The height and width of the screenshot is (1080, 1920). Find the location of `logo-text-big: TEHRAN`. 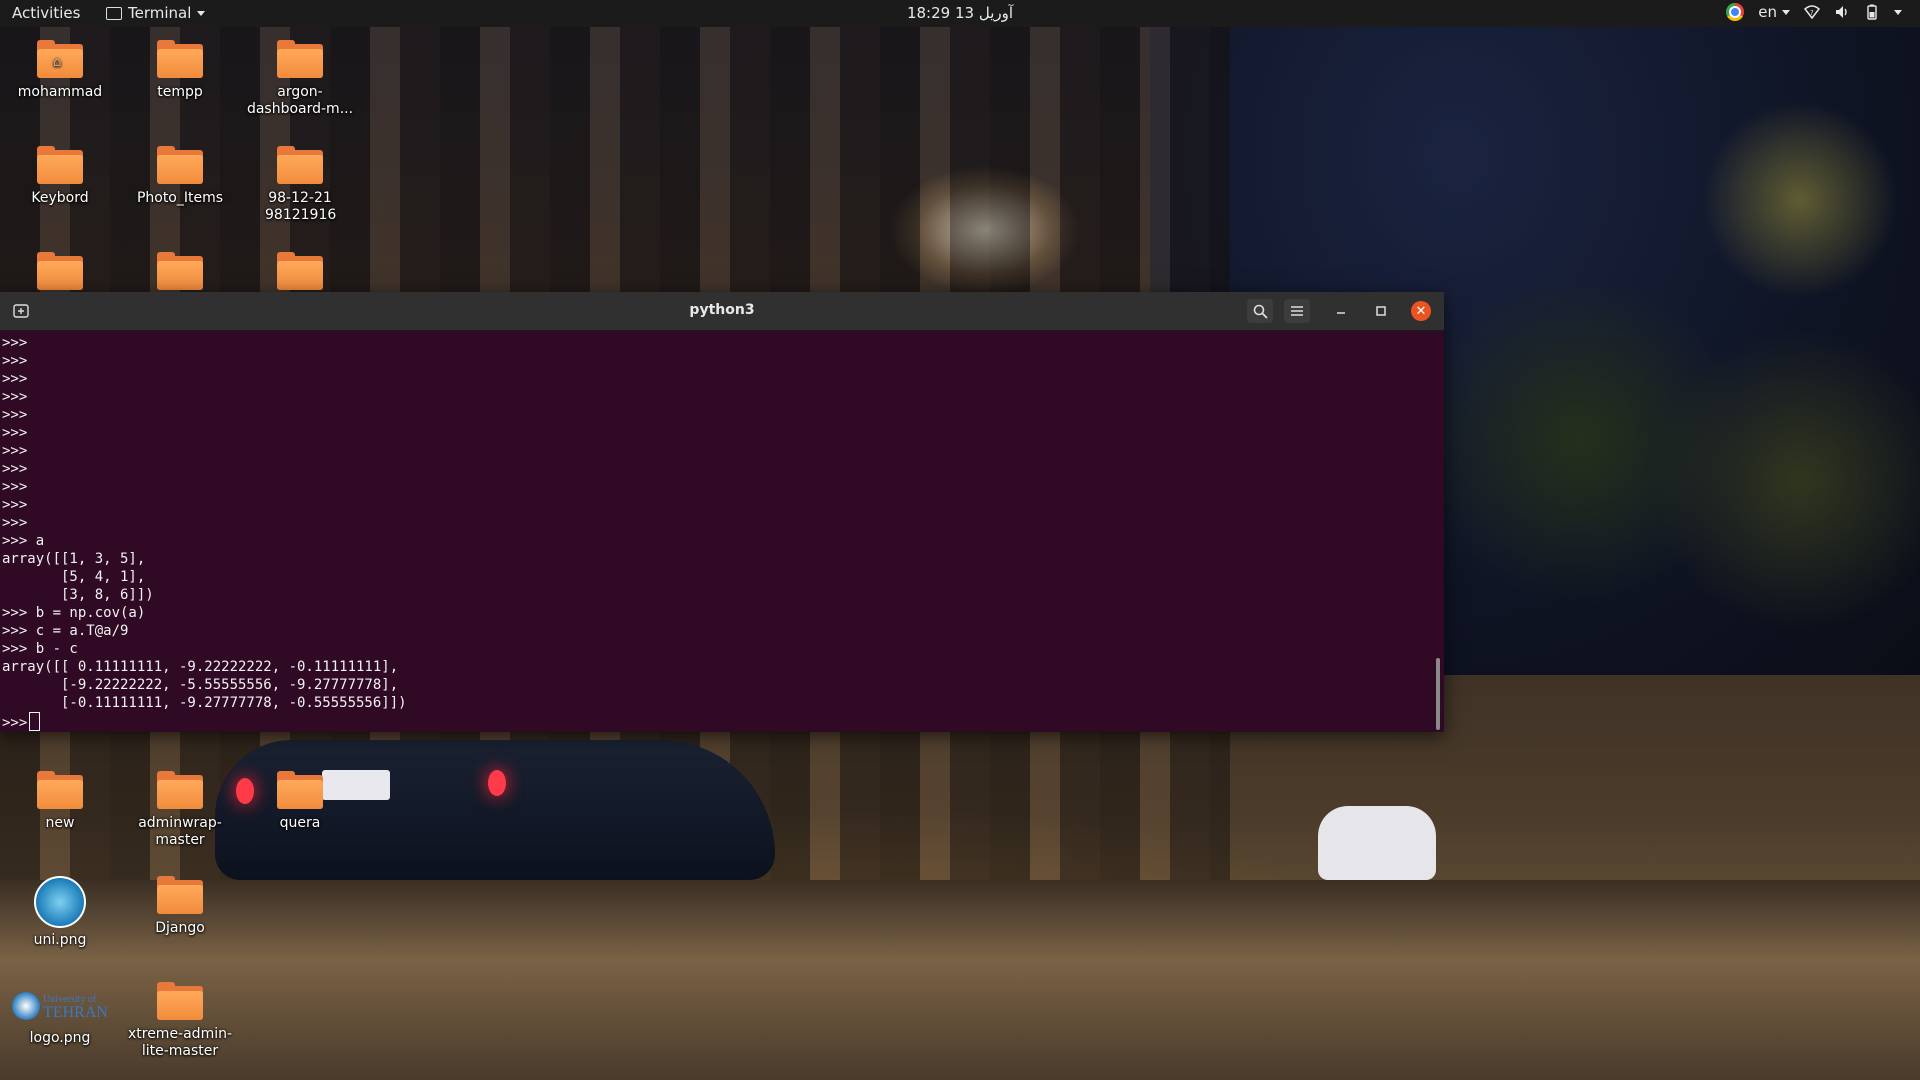

logo-text-big: TEHRAN is located at coordinates (75, 1012).